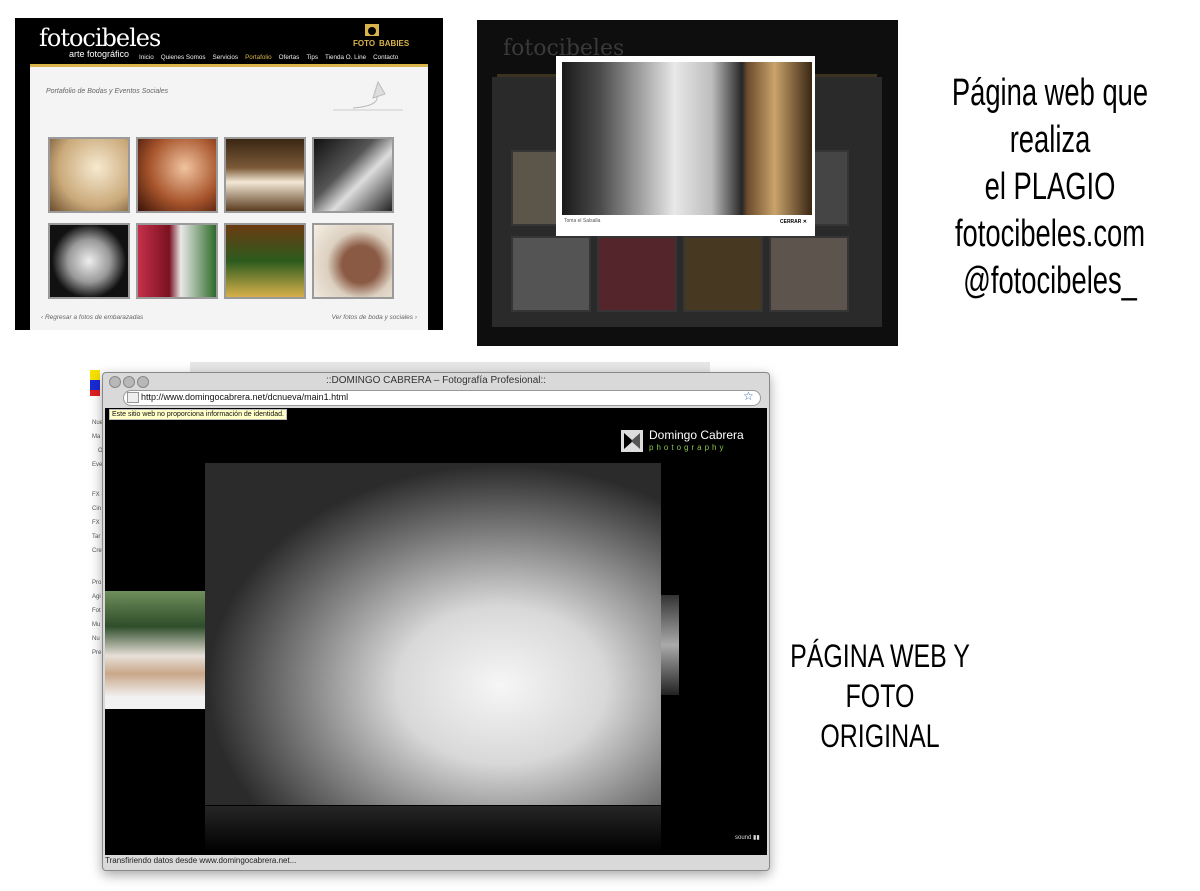 The height and width of the screenshot is (891, 1200). What do you see at coordinates (582, 221) in the screenshot?
I see `lightbox-caption: Toma el Salsalla` at bounding box center [582, 221].